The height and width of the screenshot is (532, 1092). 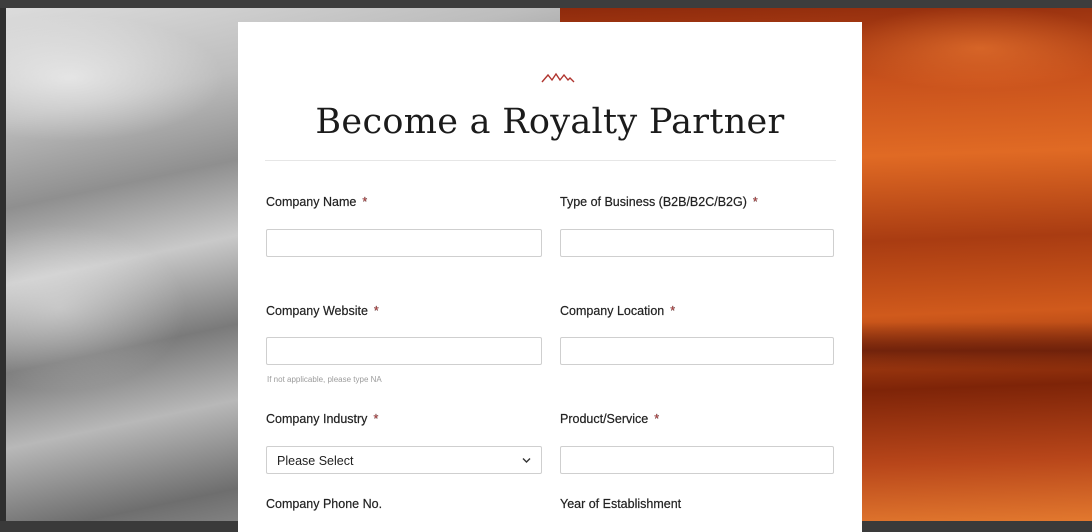 I want to click on product-service-input, so click(x=697, y=460).